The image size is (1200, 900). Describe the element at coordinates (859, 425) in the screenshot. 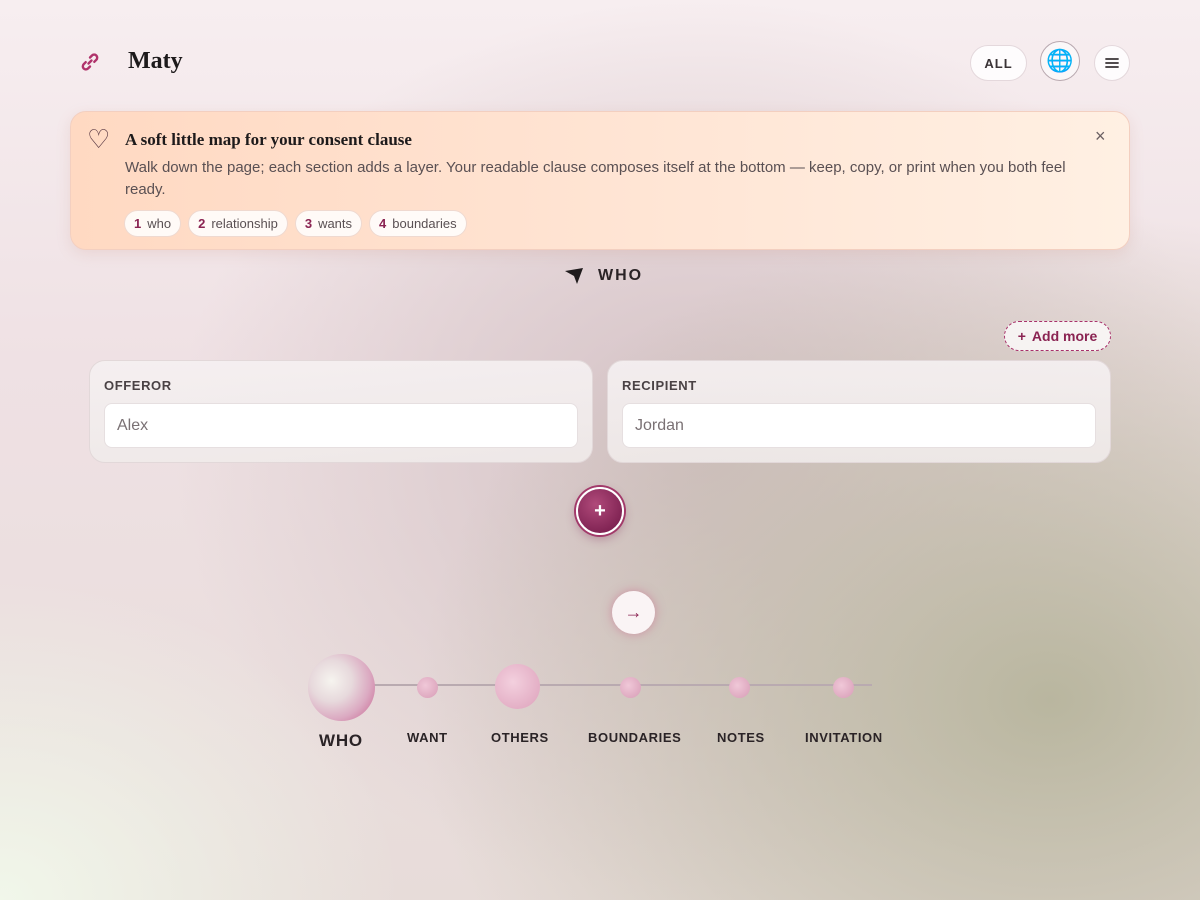

I see `recipient-input` at that location.